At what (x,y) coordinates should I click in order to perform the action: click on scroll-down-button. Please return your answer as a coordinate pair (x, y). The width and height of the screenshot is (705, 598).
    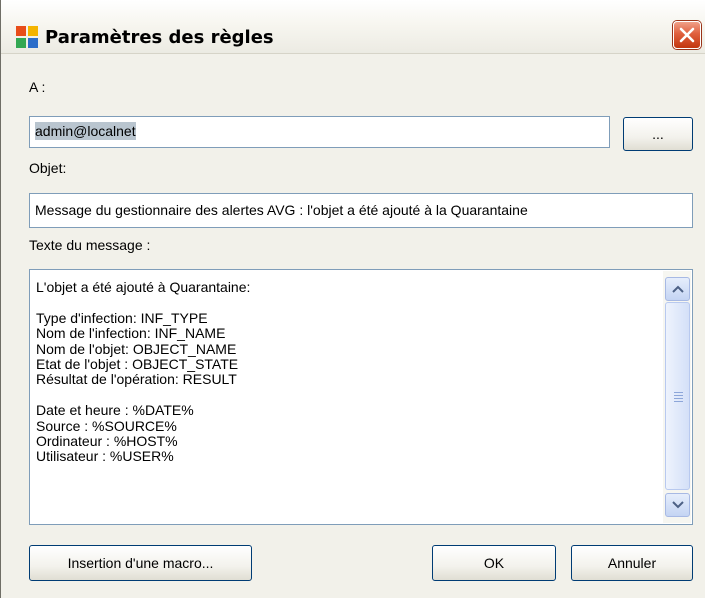
    Looking at the image, I should click on (677, 505).